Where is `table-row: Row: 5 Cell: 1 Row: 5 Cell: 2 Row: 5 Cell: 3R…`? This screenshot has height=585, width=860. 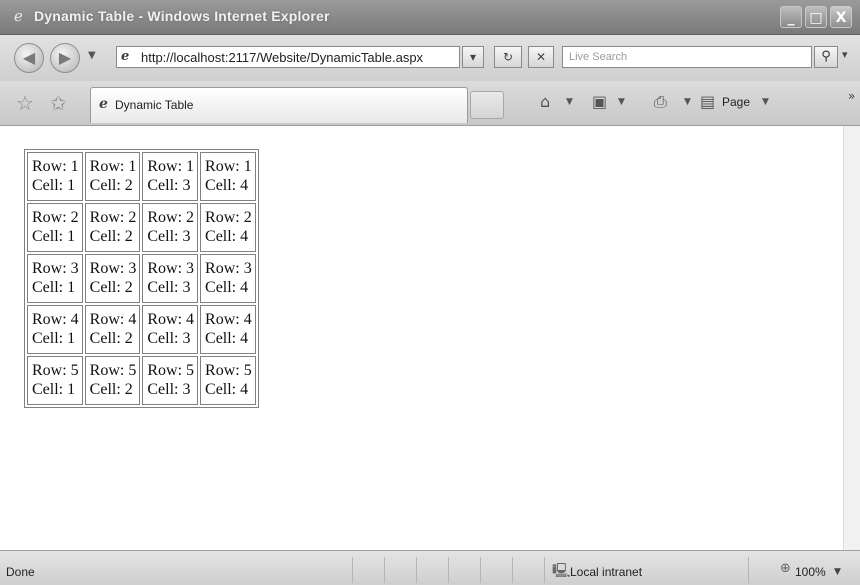
table-row: Row: 5 Cell: 1 Row: 5 Cell: 2 Row: 5 Cell: 3R… is located at coordinates (141, 380).